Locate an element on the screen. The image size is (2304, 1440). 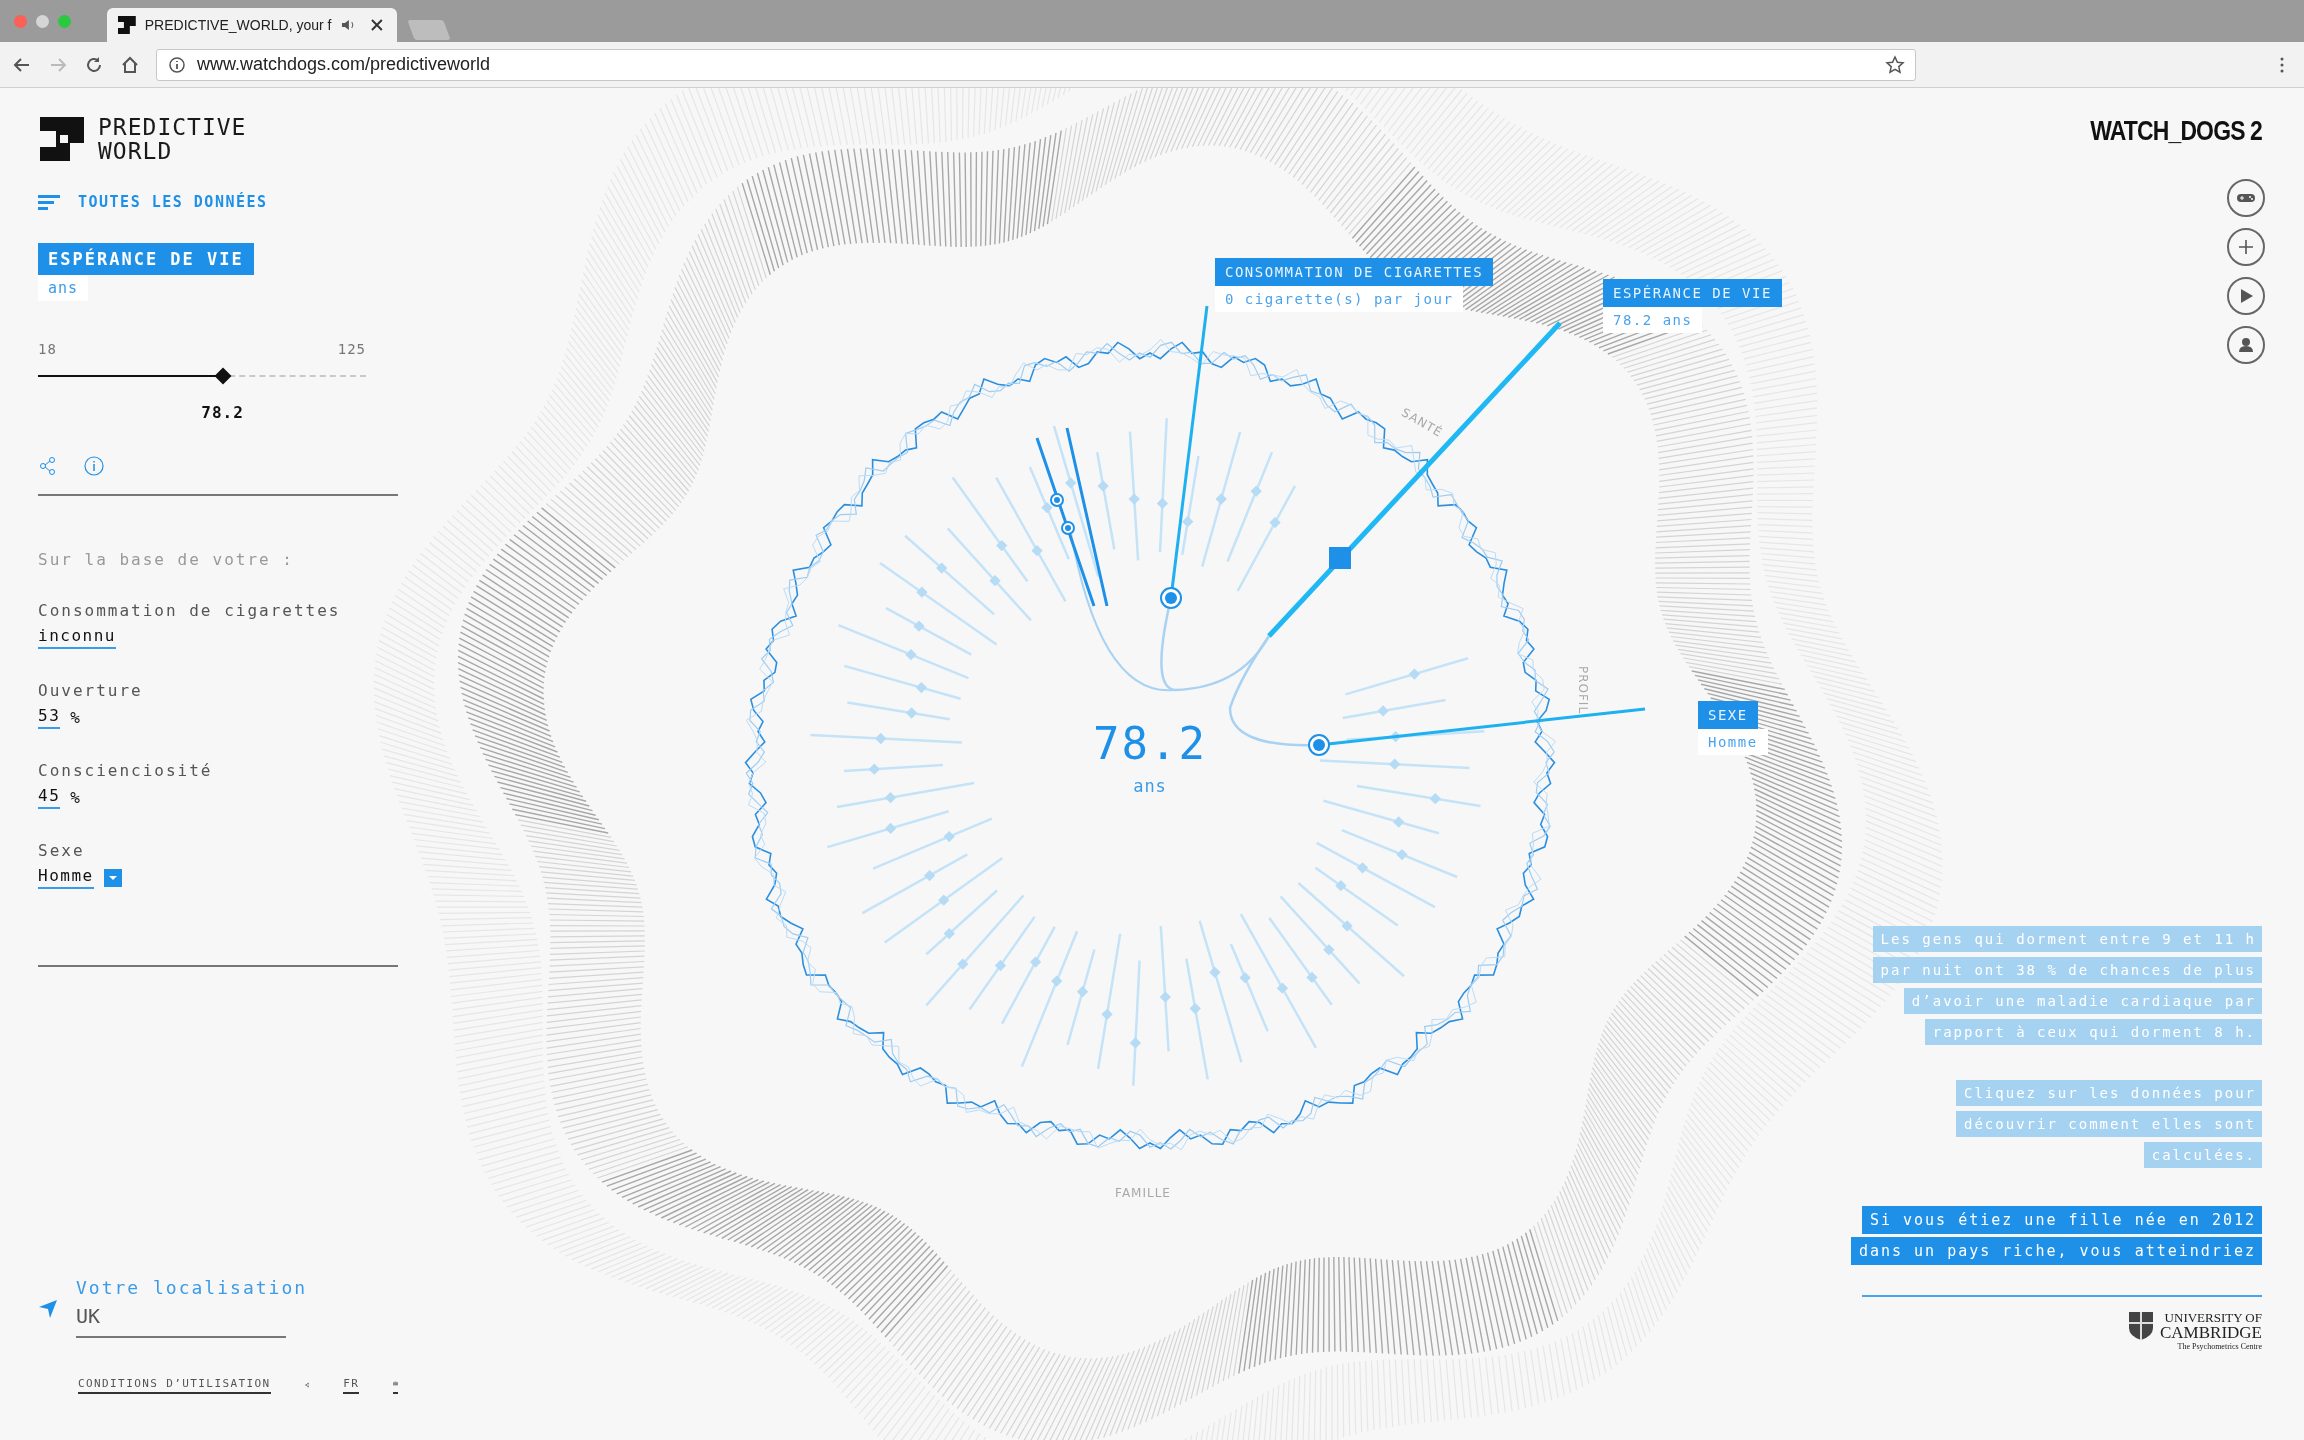
location-label: Votre localisation is located at coordinates (192, 1287).